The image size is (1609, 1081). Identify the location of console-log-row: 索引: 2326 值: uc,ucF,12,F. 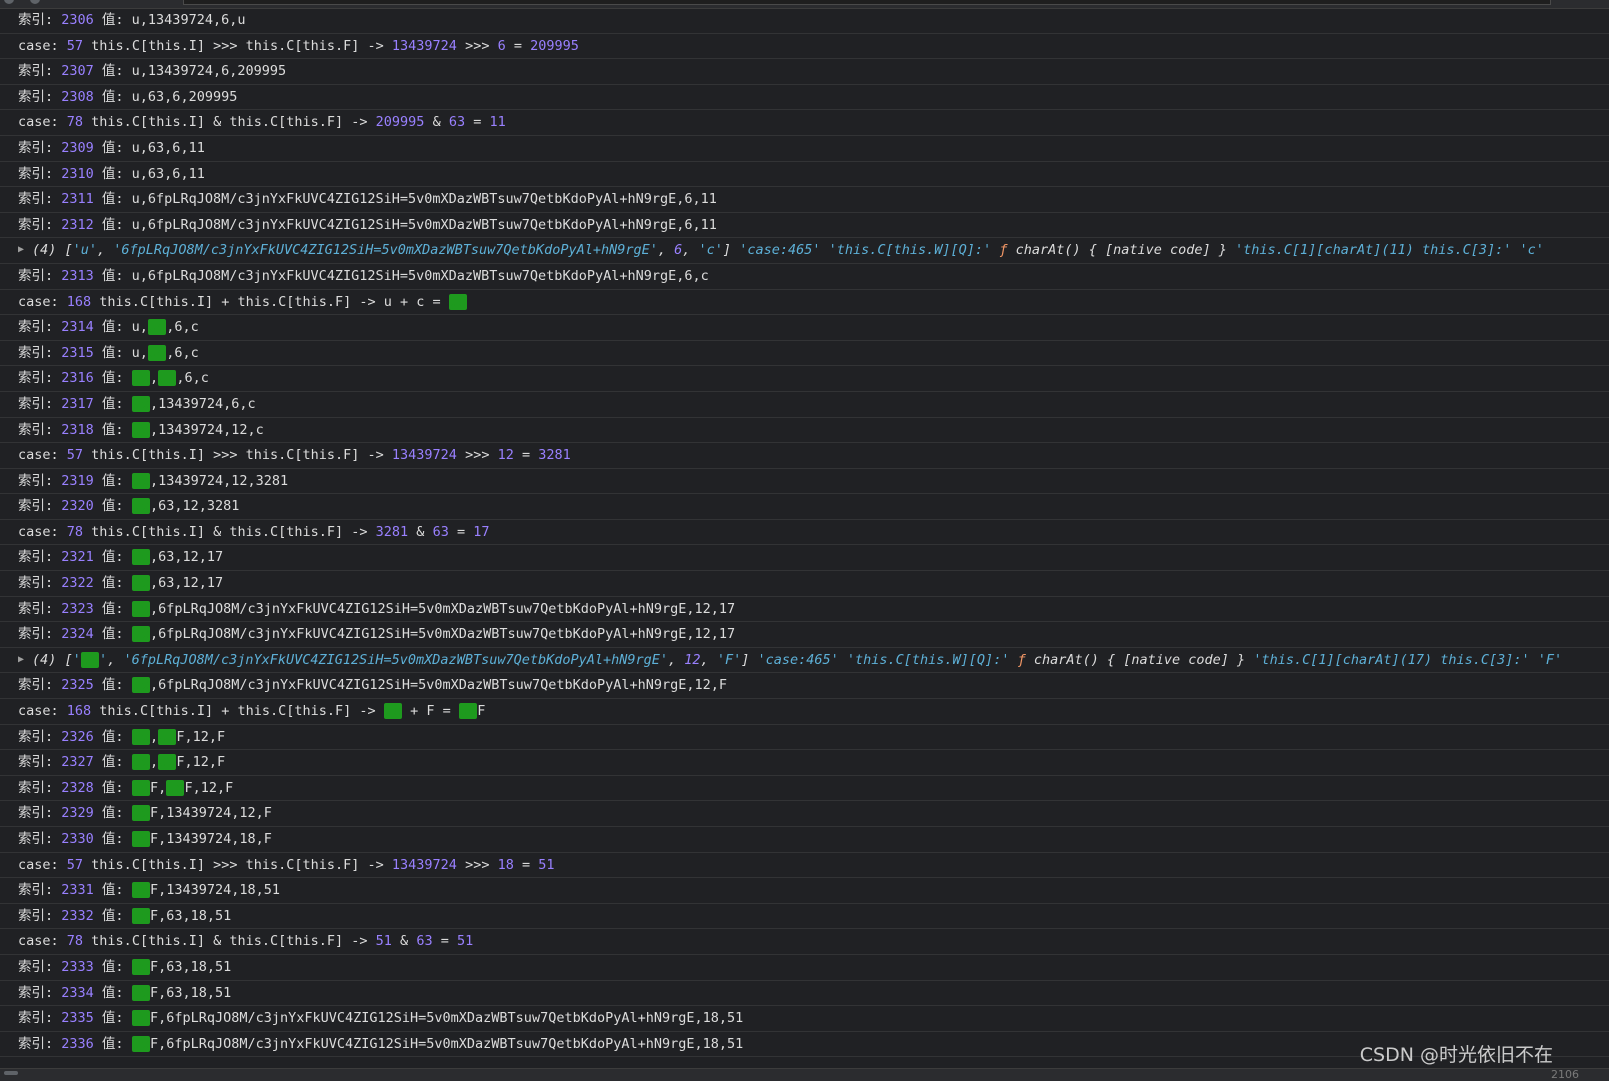
(804, 738).